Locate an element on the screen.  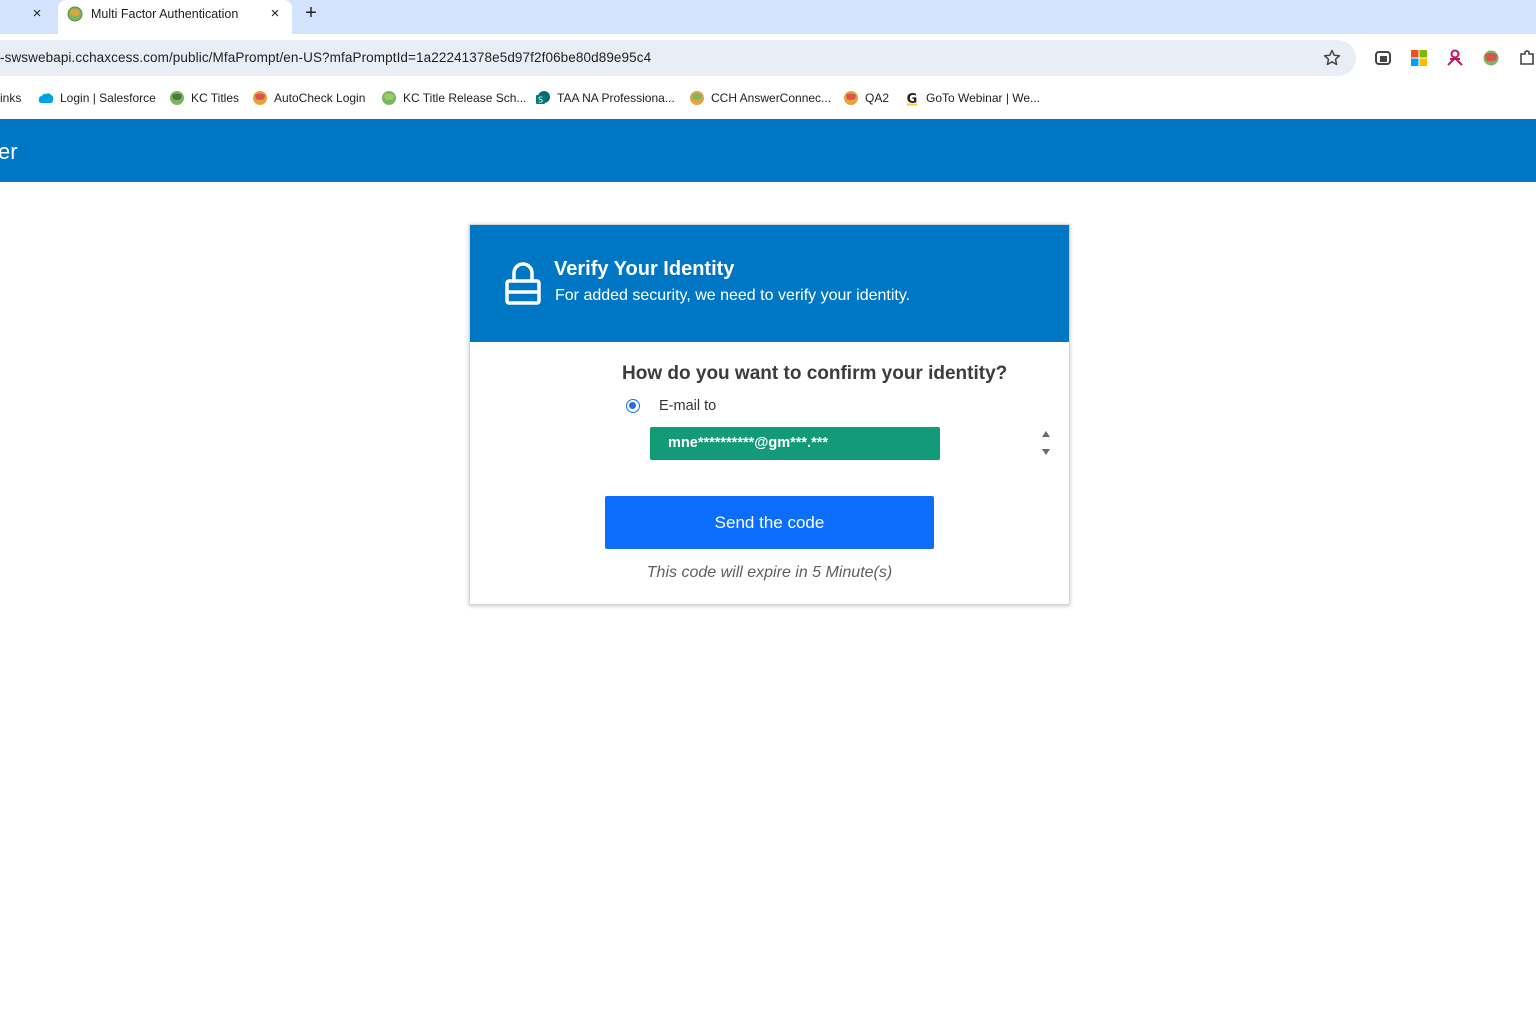
bookmark-label: inks is located at coordinates (11, 98).